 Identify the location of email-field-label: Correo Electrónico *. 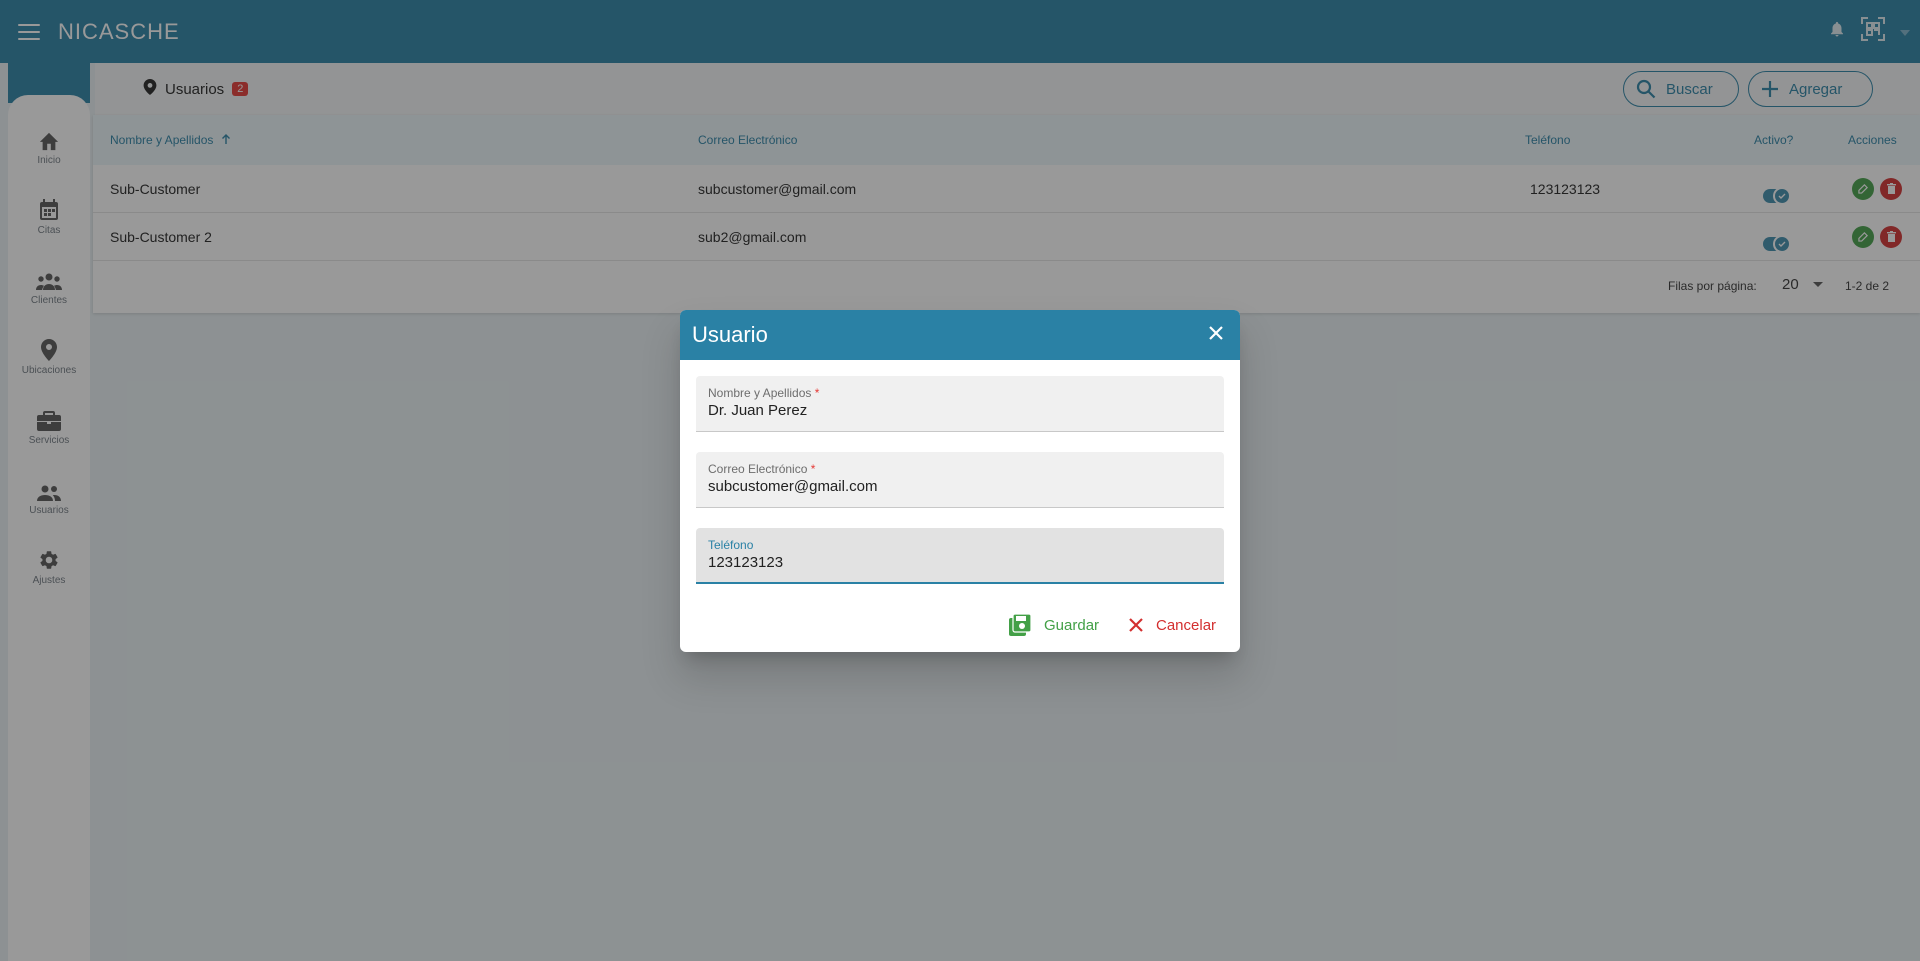
(762, 469).